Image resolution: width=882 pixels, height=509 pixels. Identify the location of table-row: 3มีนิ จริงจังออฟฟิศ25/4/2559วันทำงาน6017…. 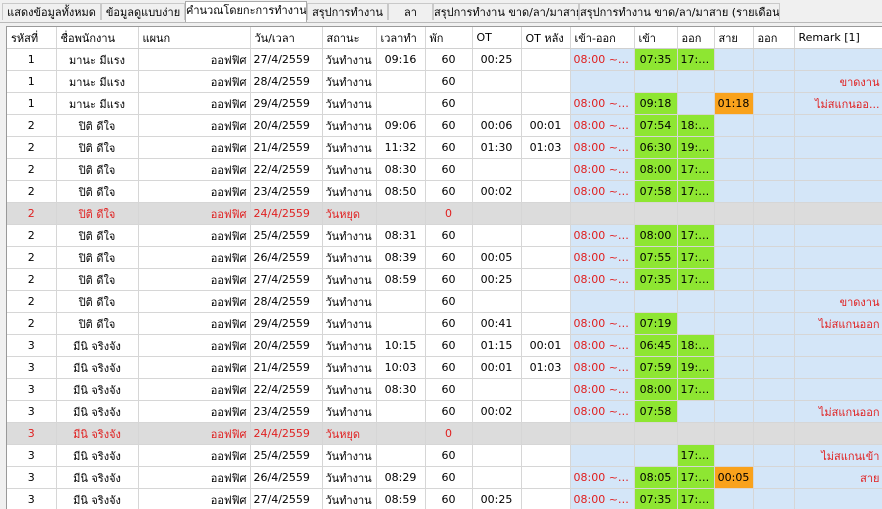
(444, 456).